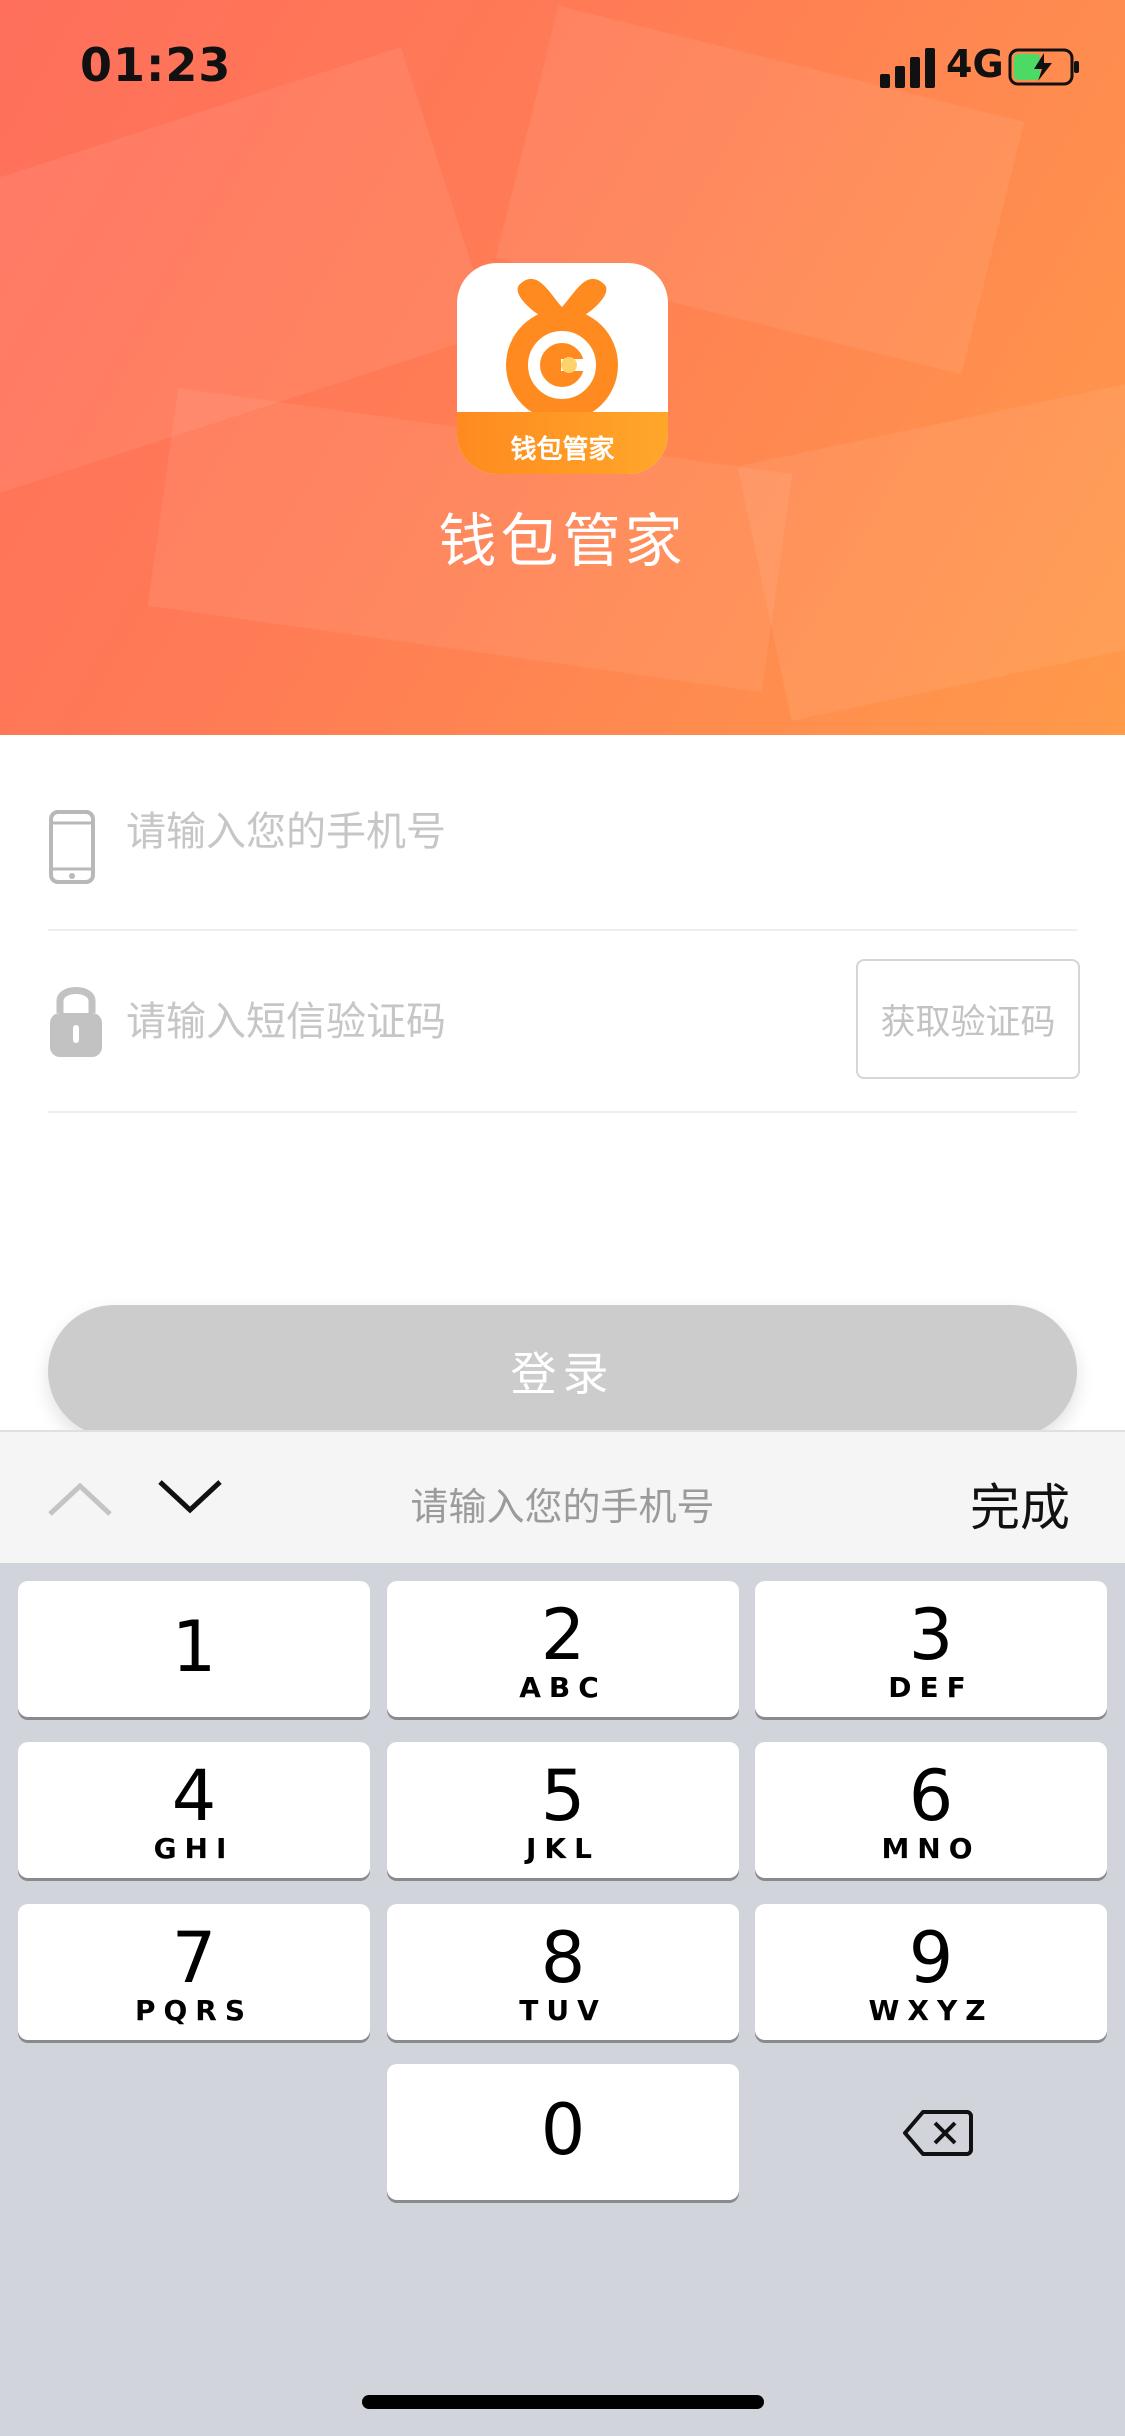 This screenshot has width=1125, height=2436. I want to click on code-row: 获取验证码, so click(564, 1021).